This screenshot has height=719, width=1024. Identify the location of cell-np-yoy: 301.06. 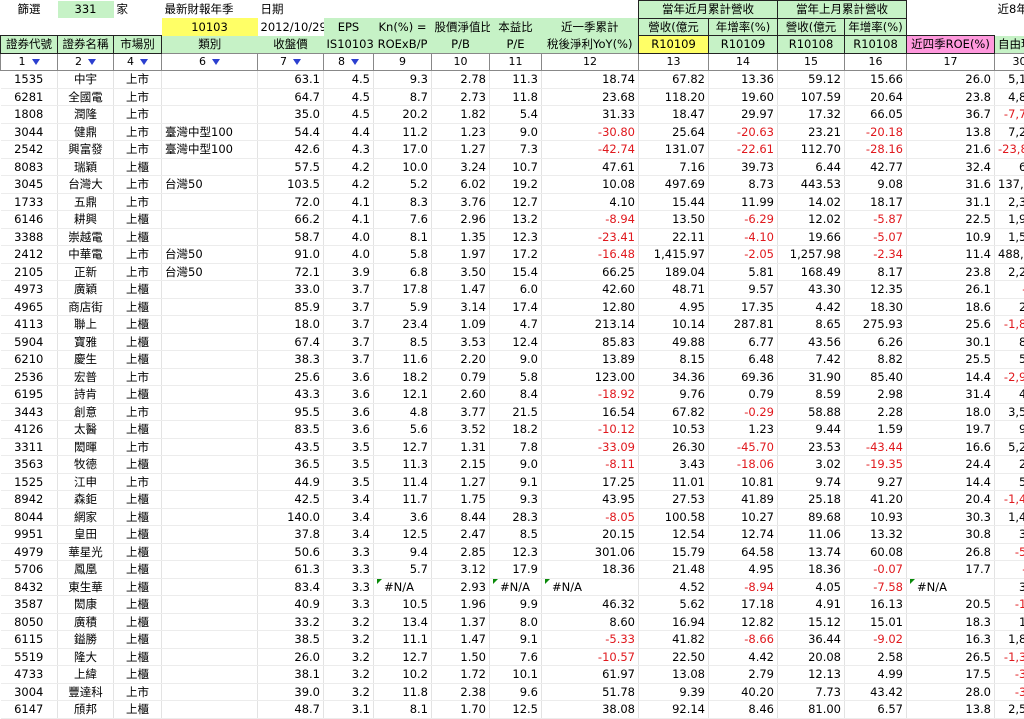
(590, 552).